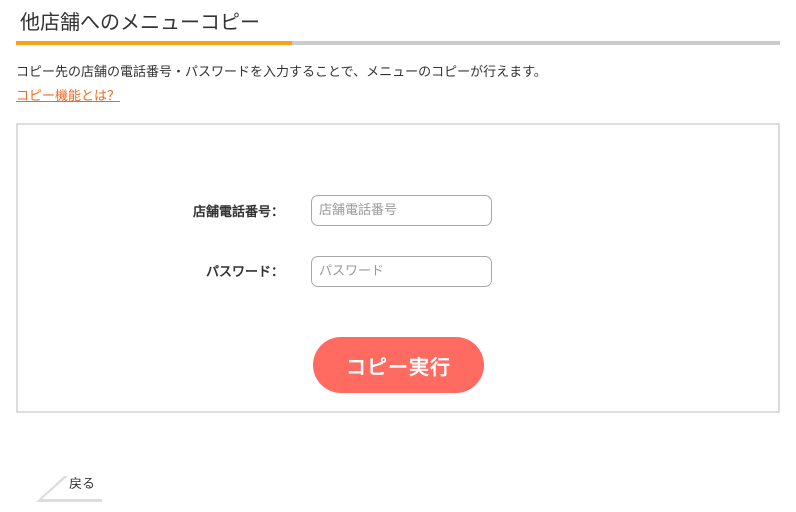  Describe the element at coordinates (82, 484) in the screenshot. I see `back-label: 戻る` at that location.